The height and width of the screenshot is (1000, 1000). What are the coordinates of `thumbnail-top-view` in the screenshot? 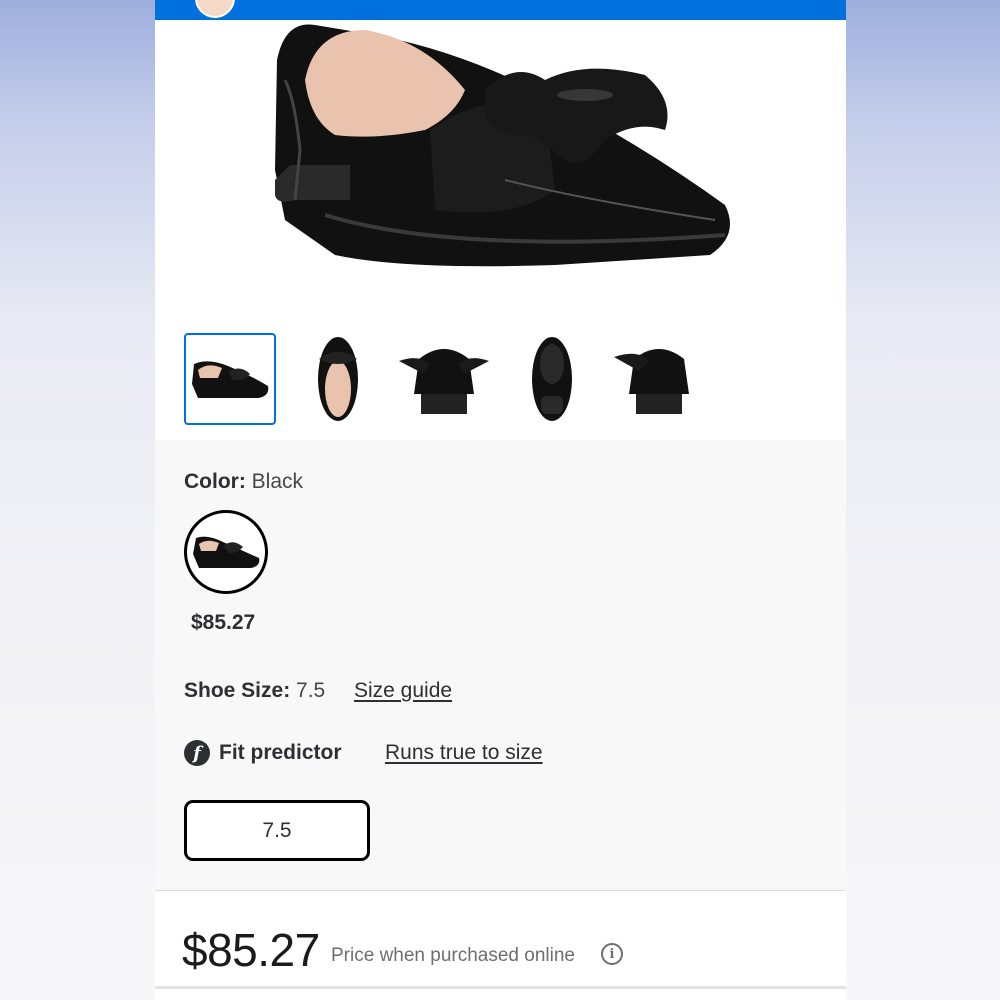 It's located at (338, 379).